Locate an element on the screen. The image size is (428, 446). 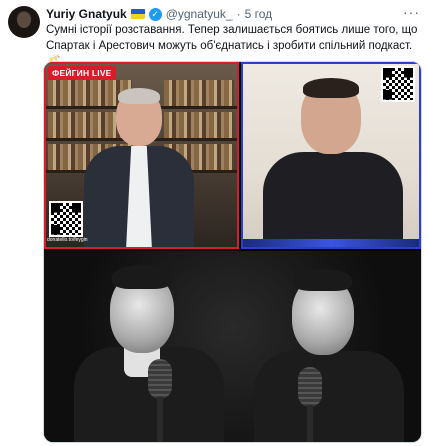
left-person-hair is located at coordinates (142, 277).